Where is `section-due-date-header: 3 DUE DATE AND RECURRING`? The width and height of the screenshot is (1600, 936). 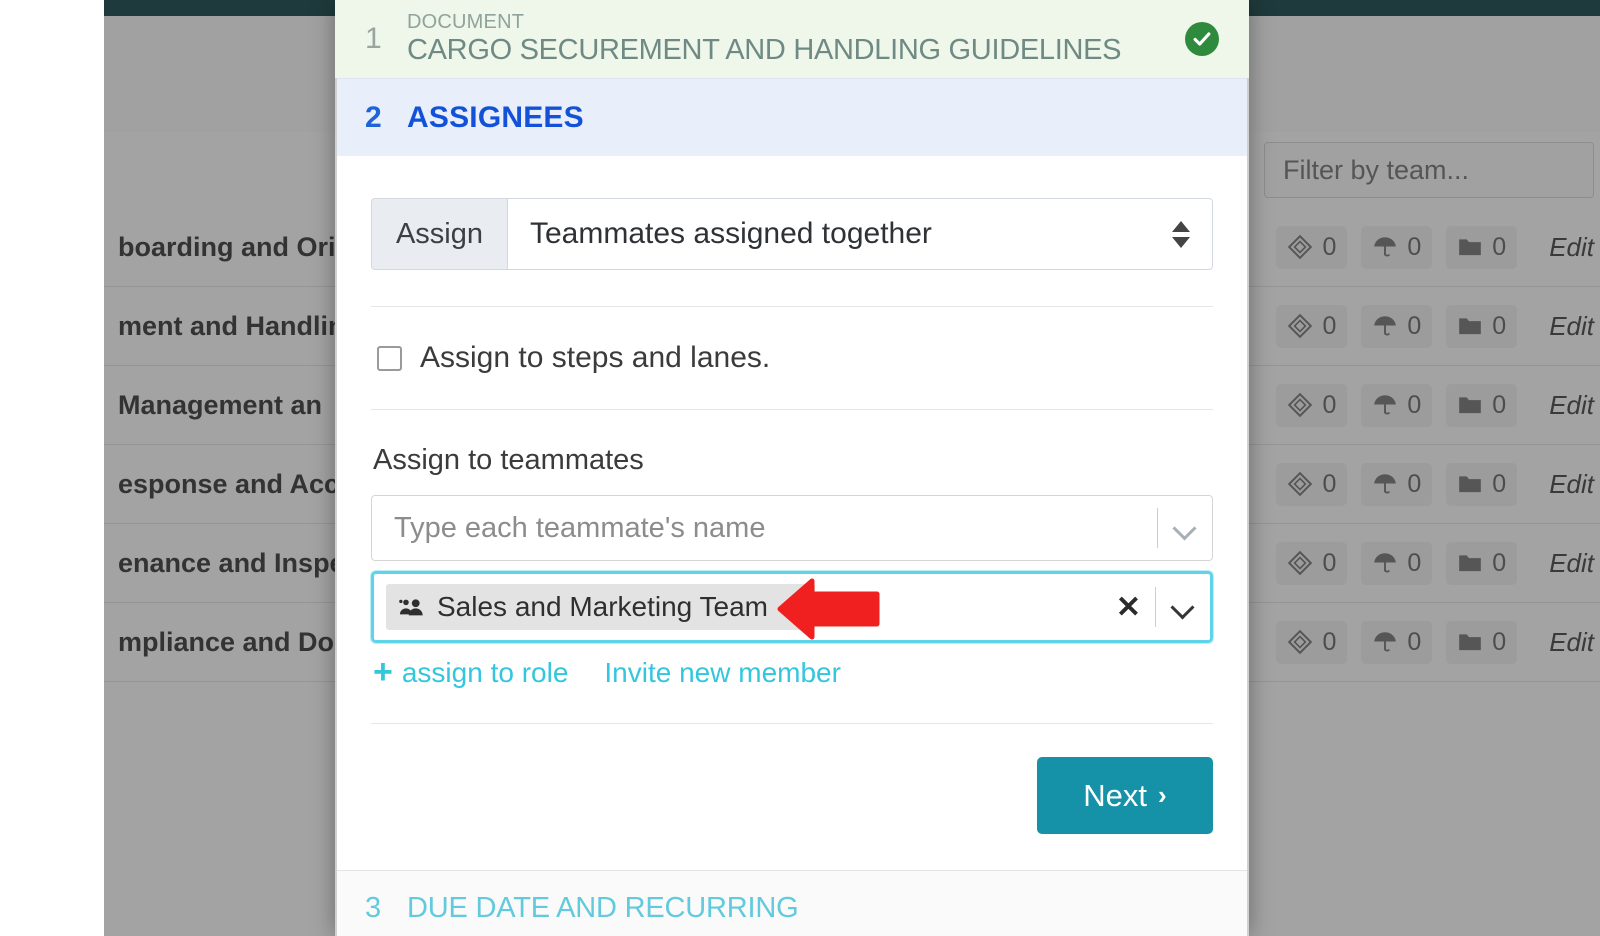 section-due-date-header: 3 DUE DATE AND RECURRING is located at coordinates (792, 903).